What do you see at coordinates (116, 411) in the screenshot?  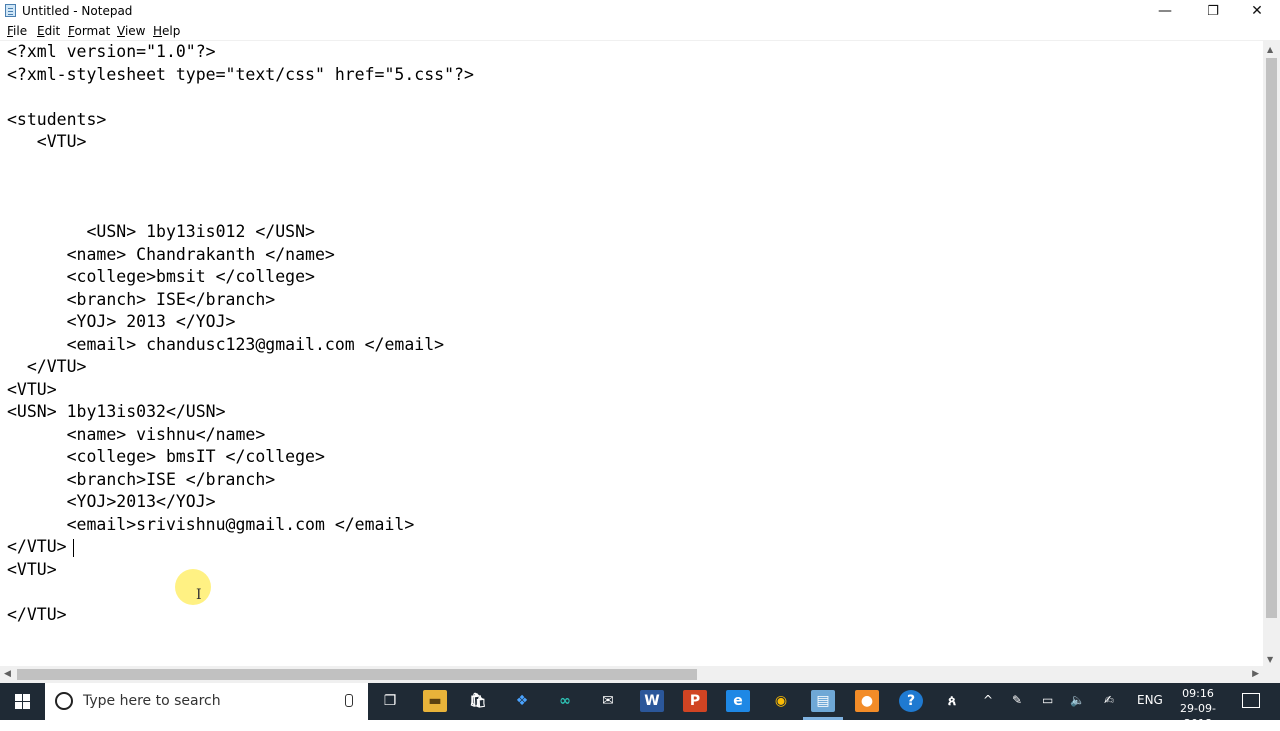 I see `editor-line: <USN> 1by13is032</USN>` at bounding box center [116, 411].